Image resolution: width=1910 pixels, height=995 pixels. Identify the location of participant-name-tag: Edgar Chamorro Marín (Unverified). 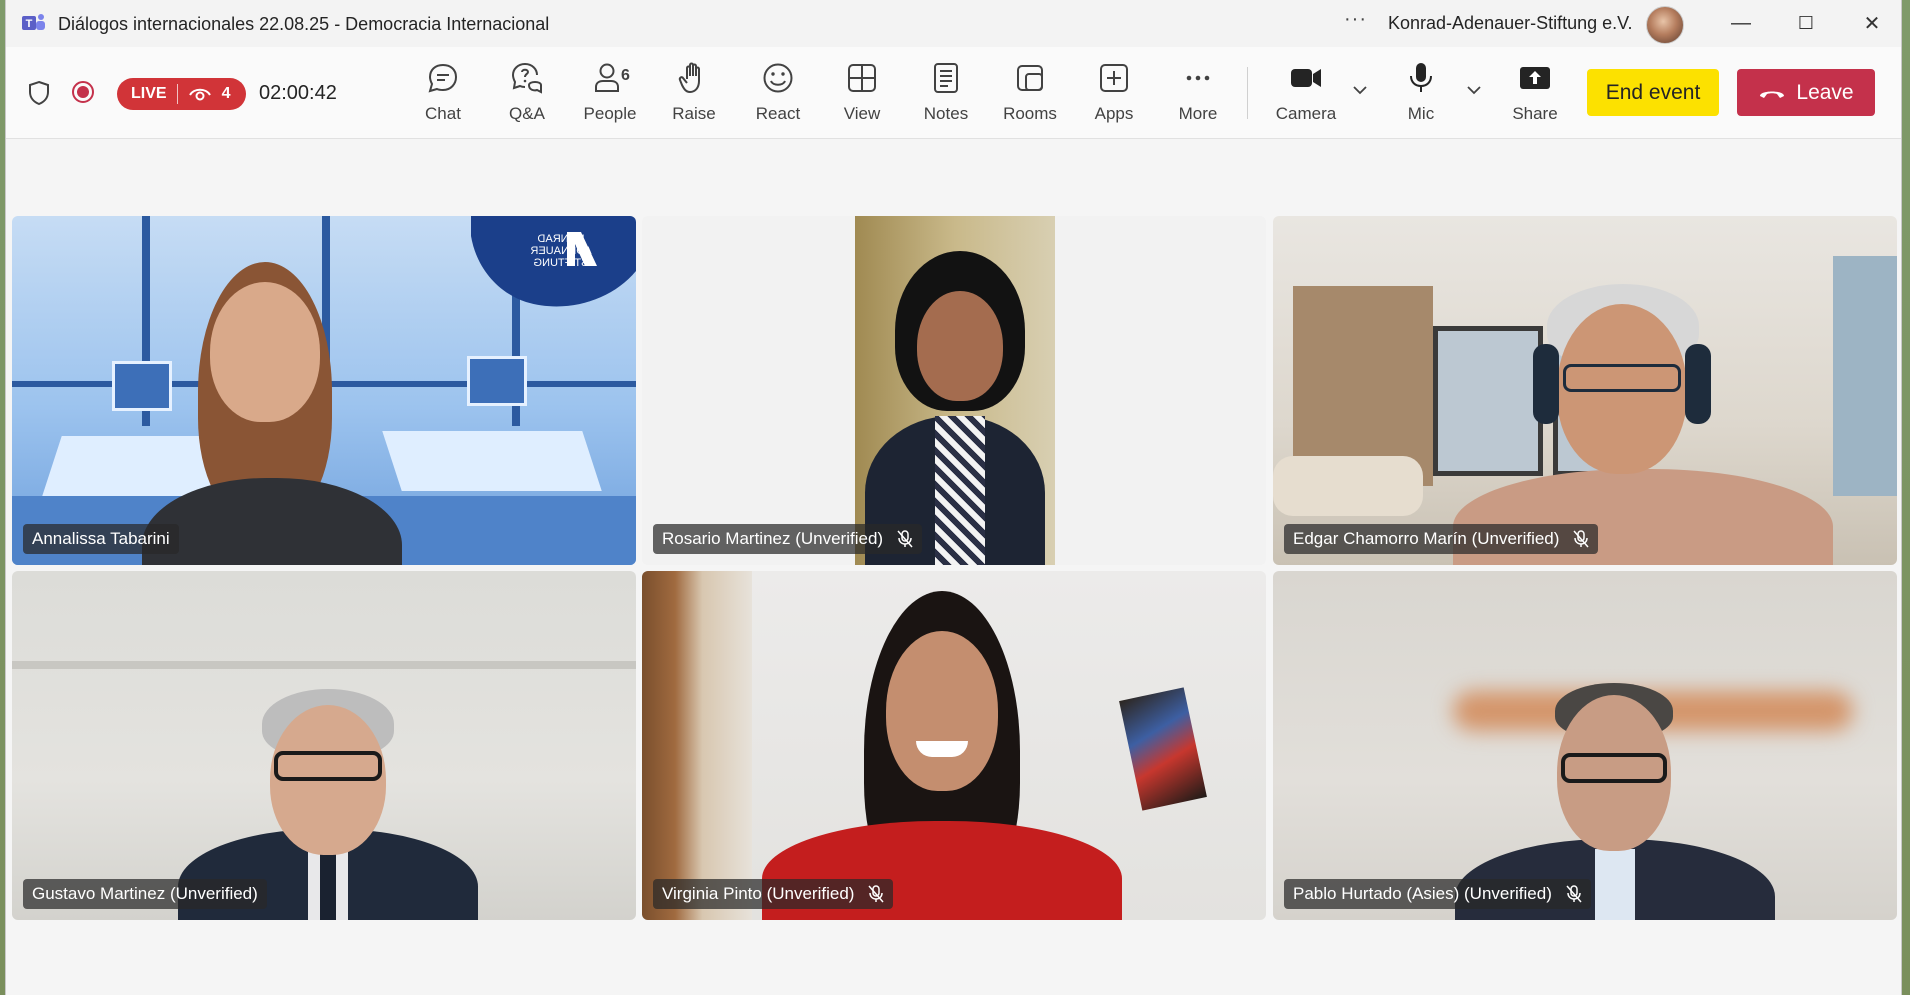
(1441, 539).